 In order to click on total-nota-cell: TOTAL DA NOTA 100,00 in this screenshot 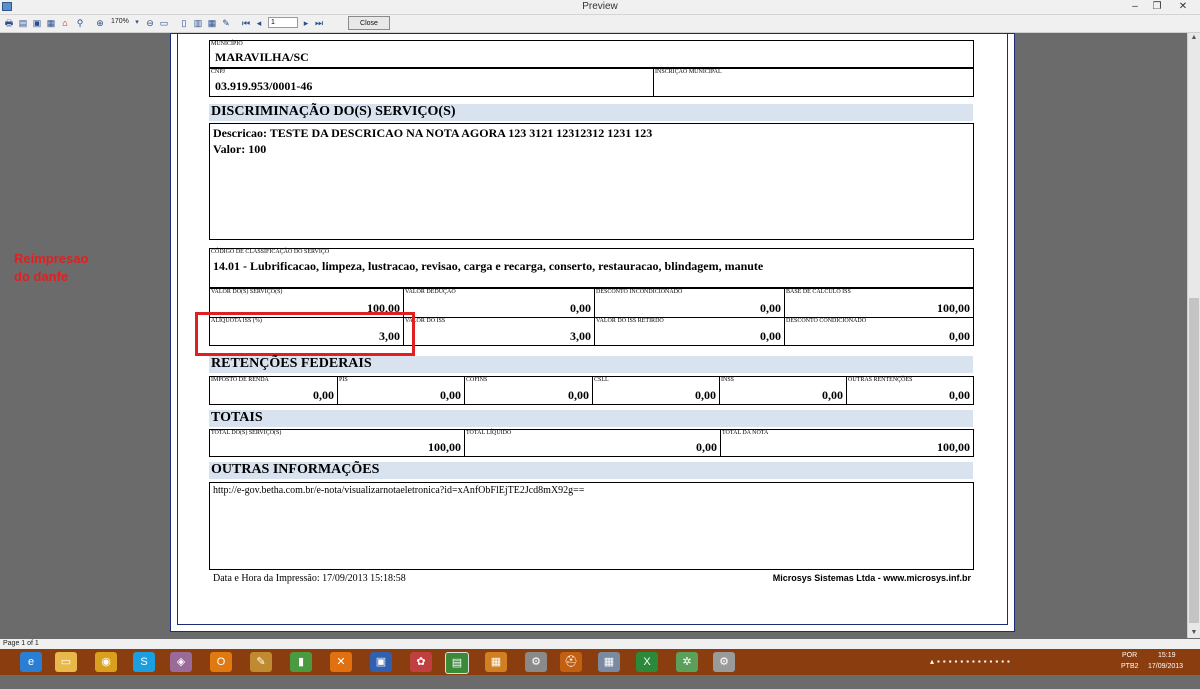, I will do `click(847, 443)`.